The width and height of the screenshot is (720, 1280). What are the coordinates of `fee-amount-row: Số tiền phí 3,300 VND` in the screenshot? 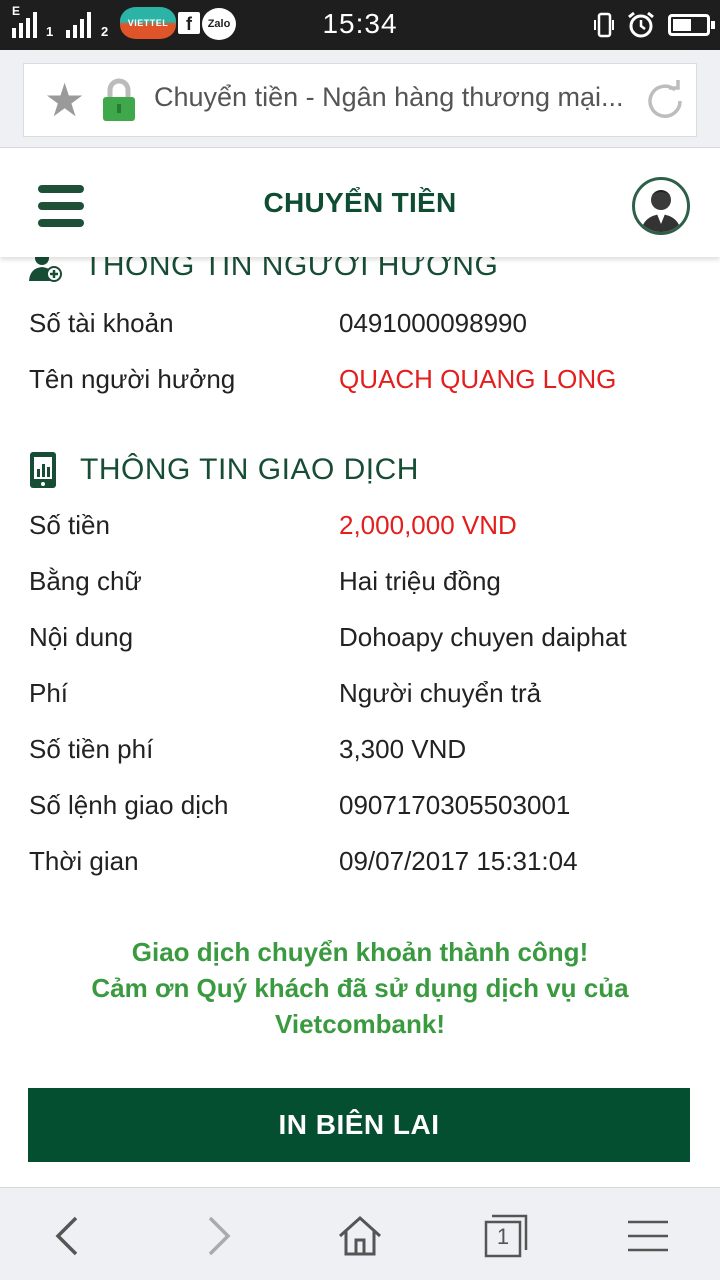 It's located at (364, 754).